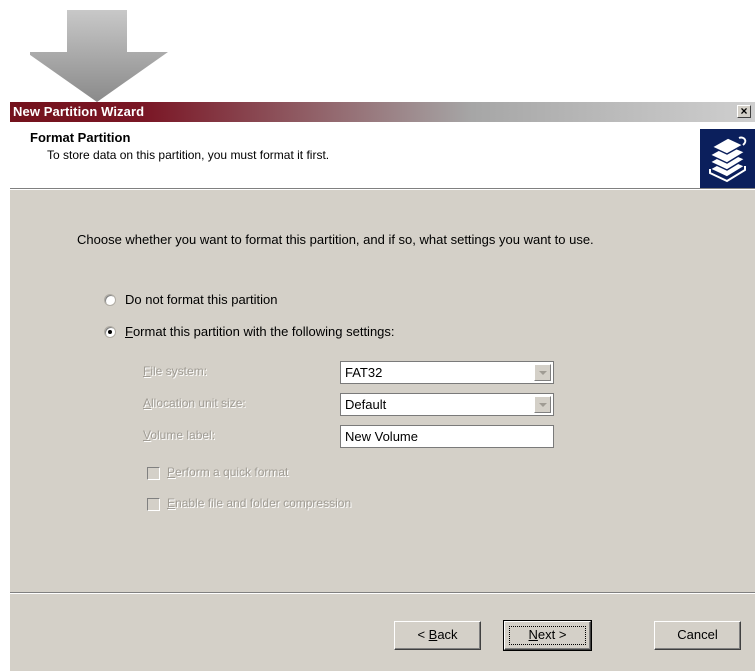  I want to click on next-button: Next >, so click(547, 635).